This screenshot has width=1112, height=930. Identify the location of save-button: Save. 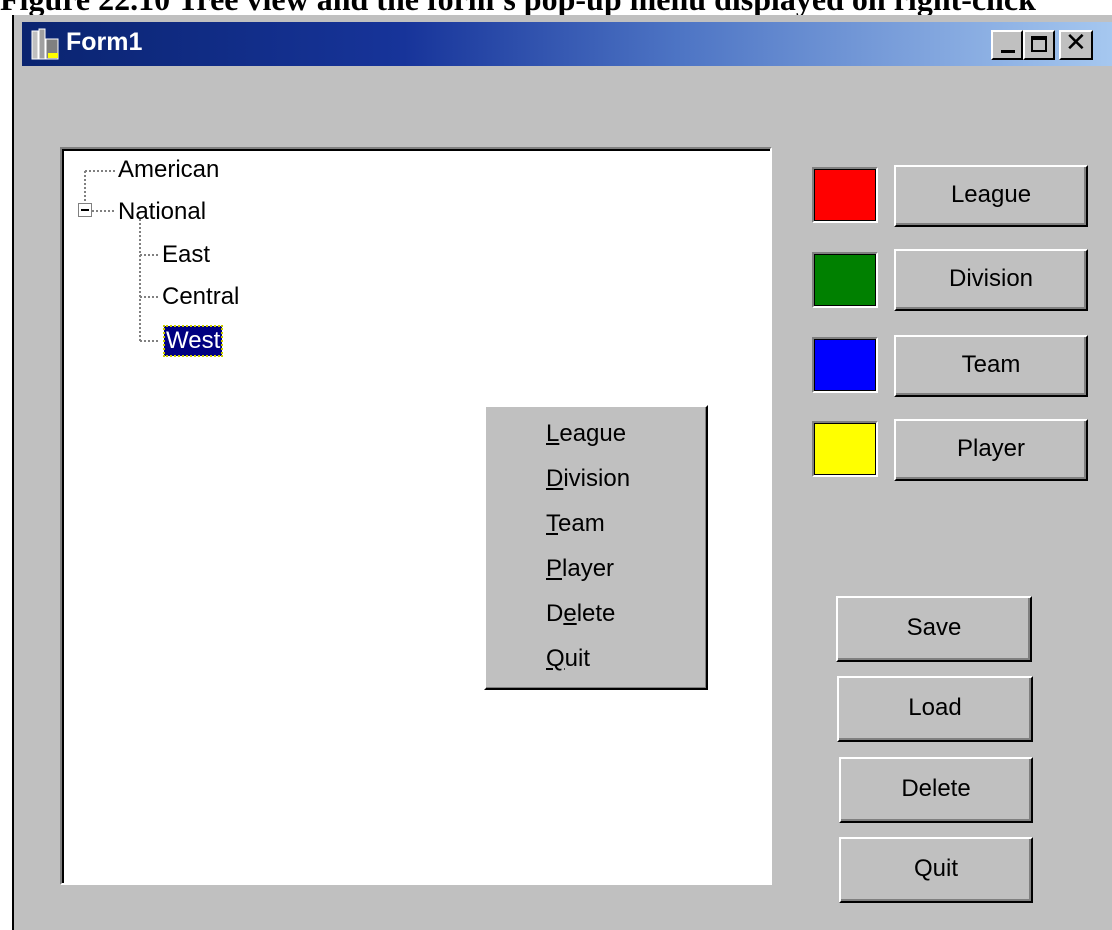
(934, 629).